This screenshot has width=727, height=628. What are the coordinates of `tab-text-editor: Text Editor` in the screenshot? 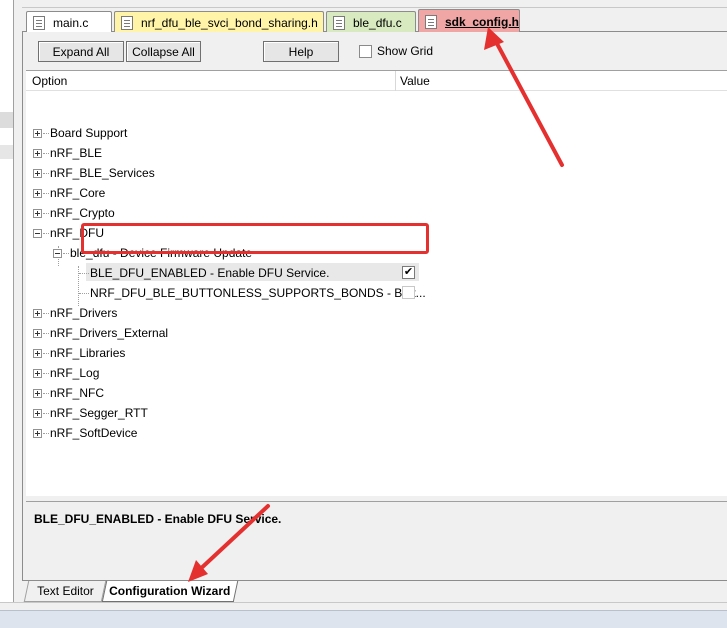 It's located at (65, 591).